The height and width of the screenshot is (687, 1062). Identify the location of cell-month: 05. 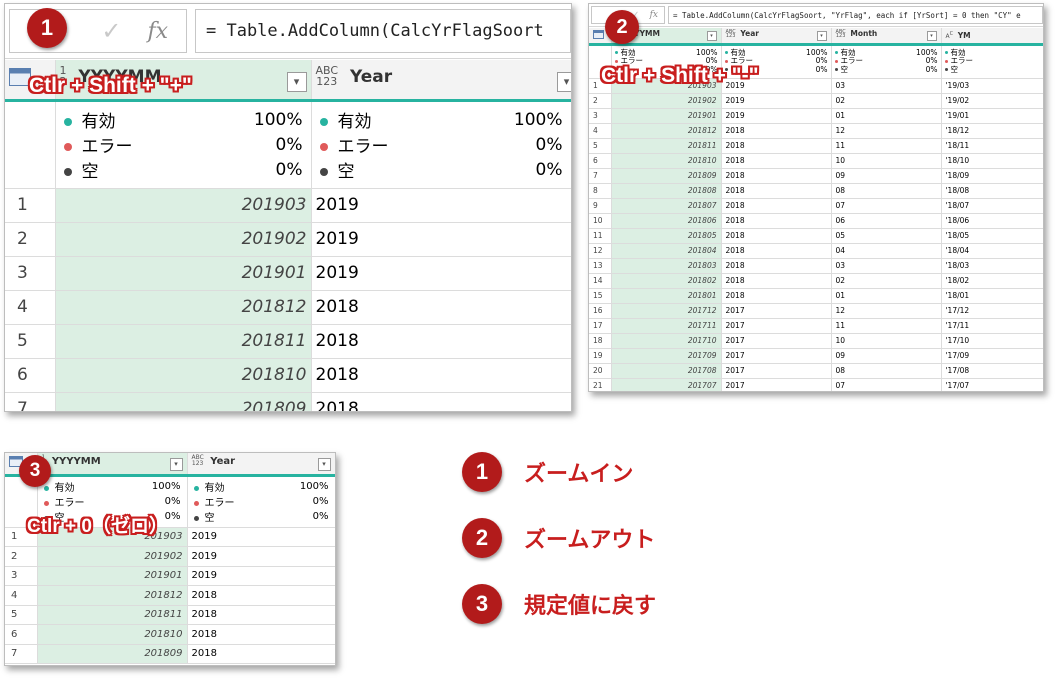
(886, 236).